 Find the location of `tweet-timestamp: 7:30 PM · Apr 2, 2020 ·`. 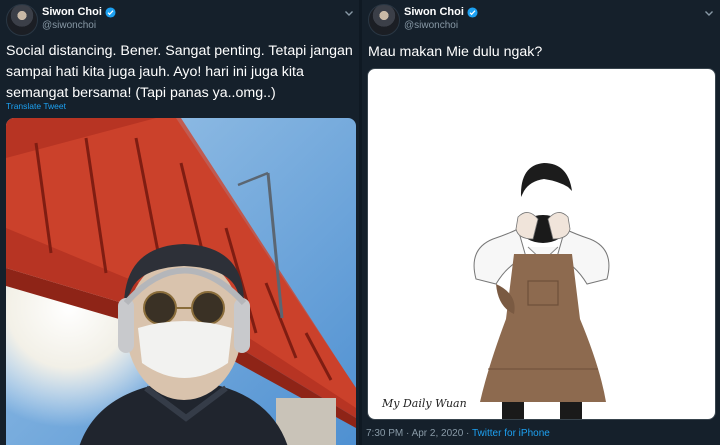

tweet-timestamp: 7:30 PM · Apr 2, 2020 · is located at coordinates (419, 433).